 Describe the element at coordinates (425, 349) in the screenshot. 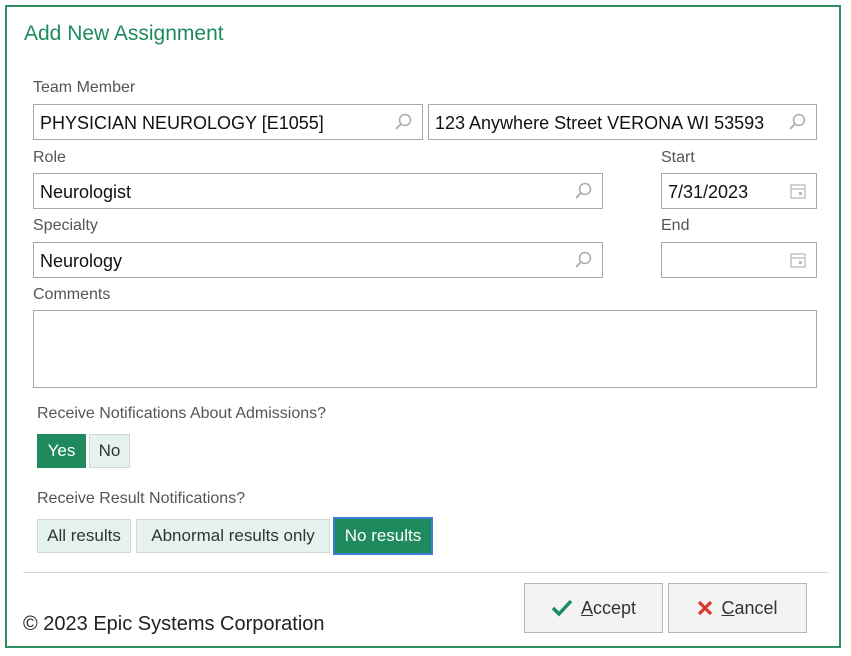

I see `comments-textarea` at that location.